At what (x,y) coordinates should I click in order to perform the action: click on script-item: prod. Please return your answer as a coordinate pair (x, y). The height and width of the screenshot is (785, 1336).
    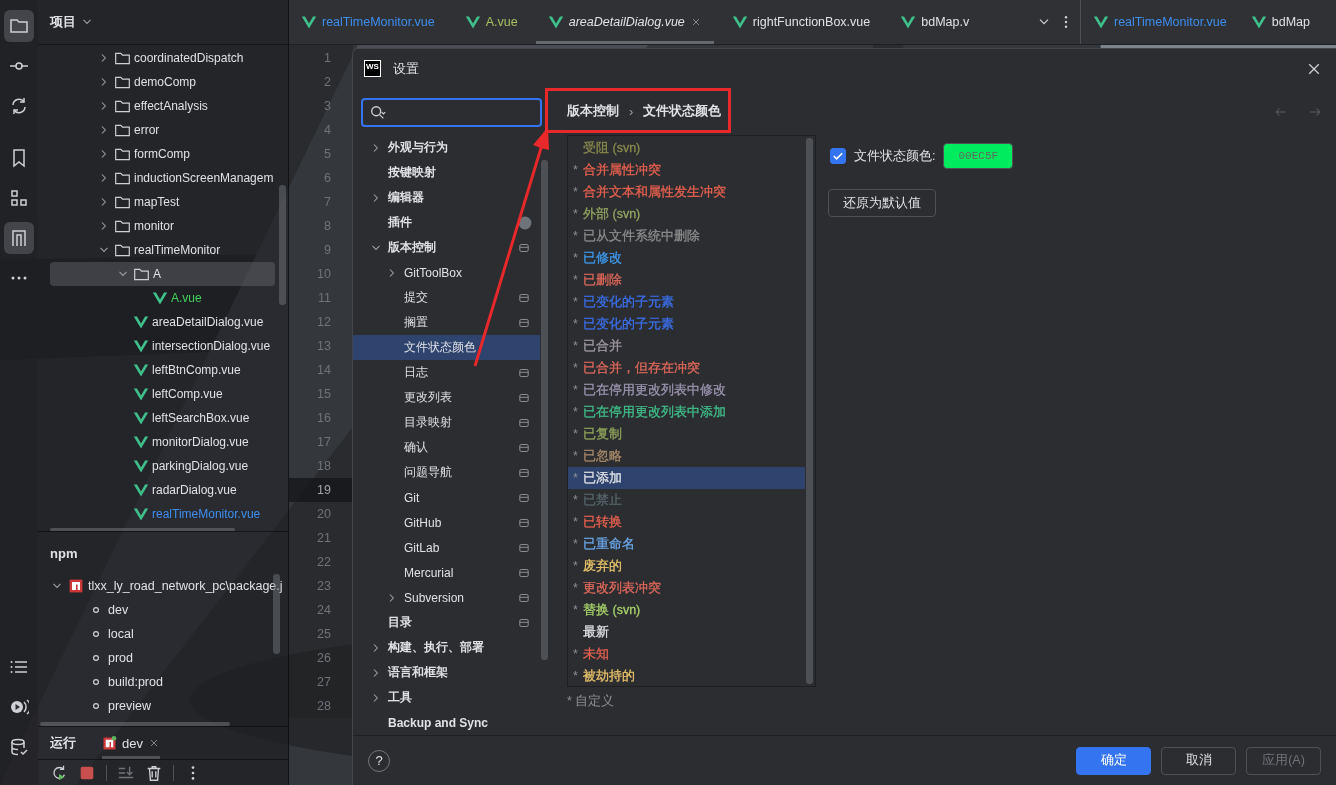
    Looking at the image, I should click on (163, 658).